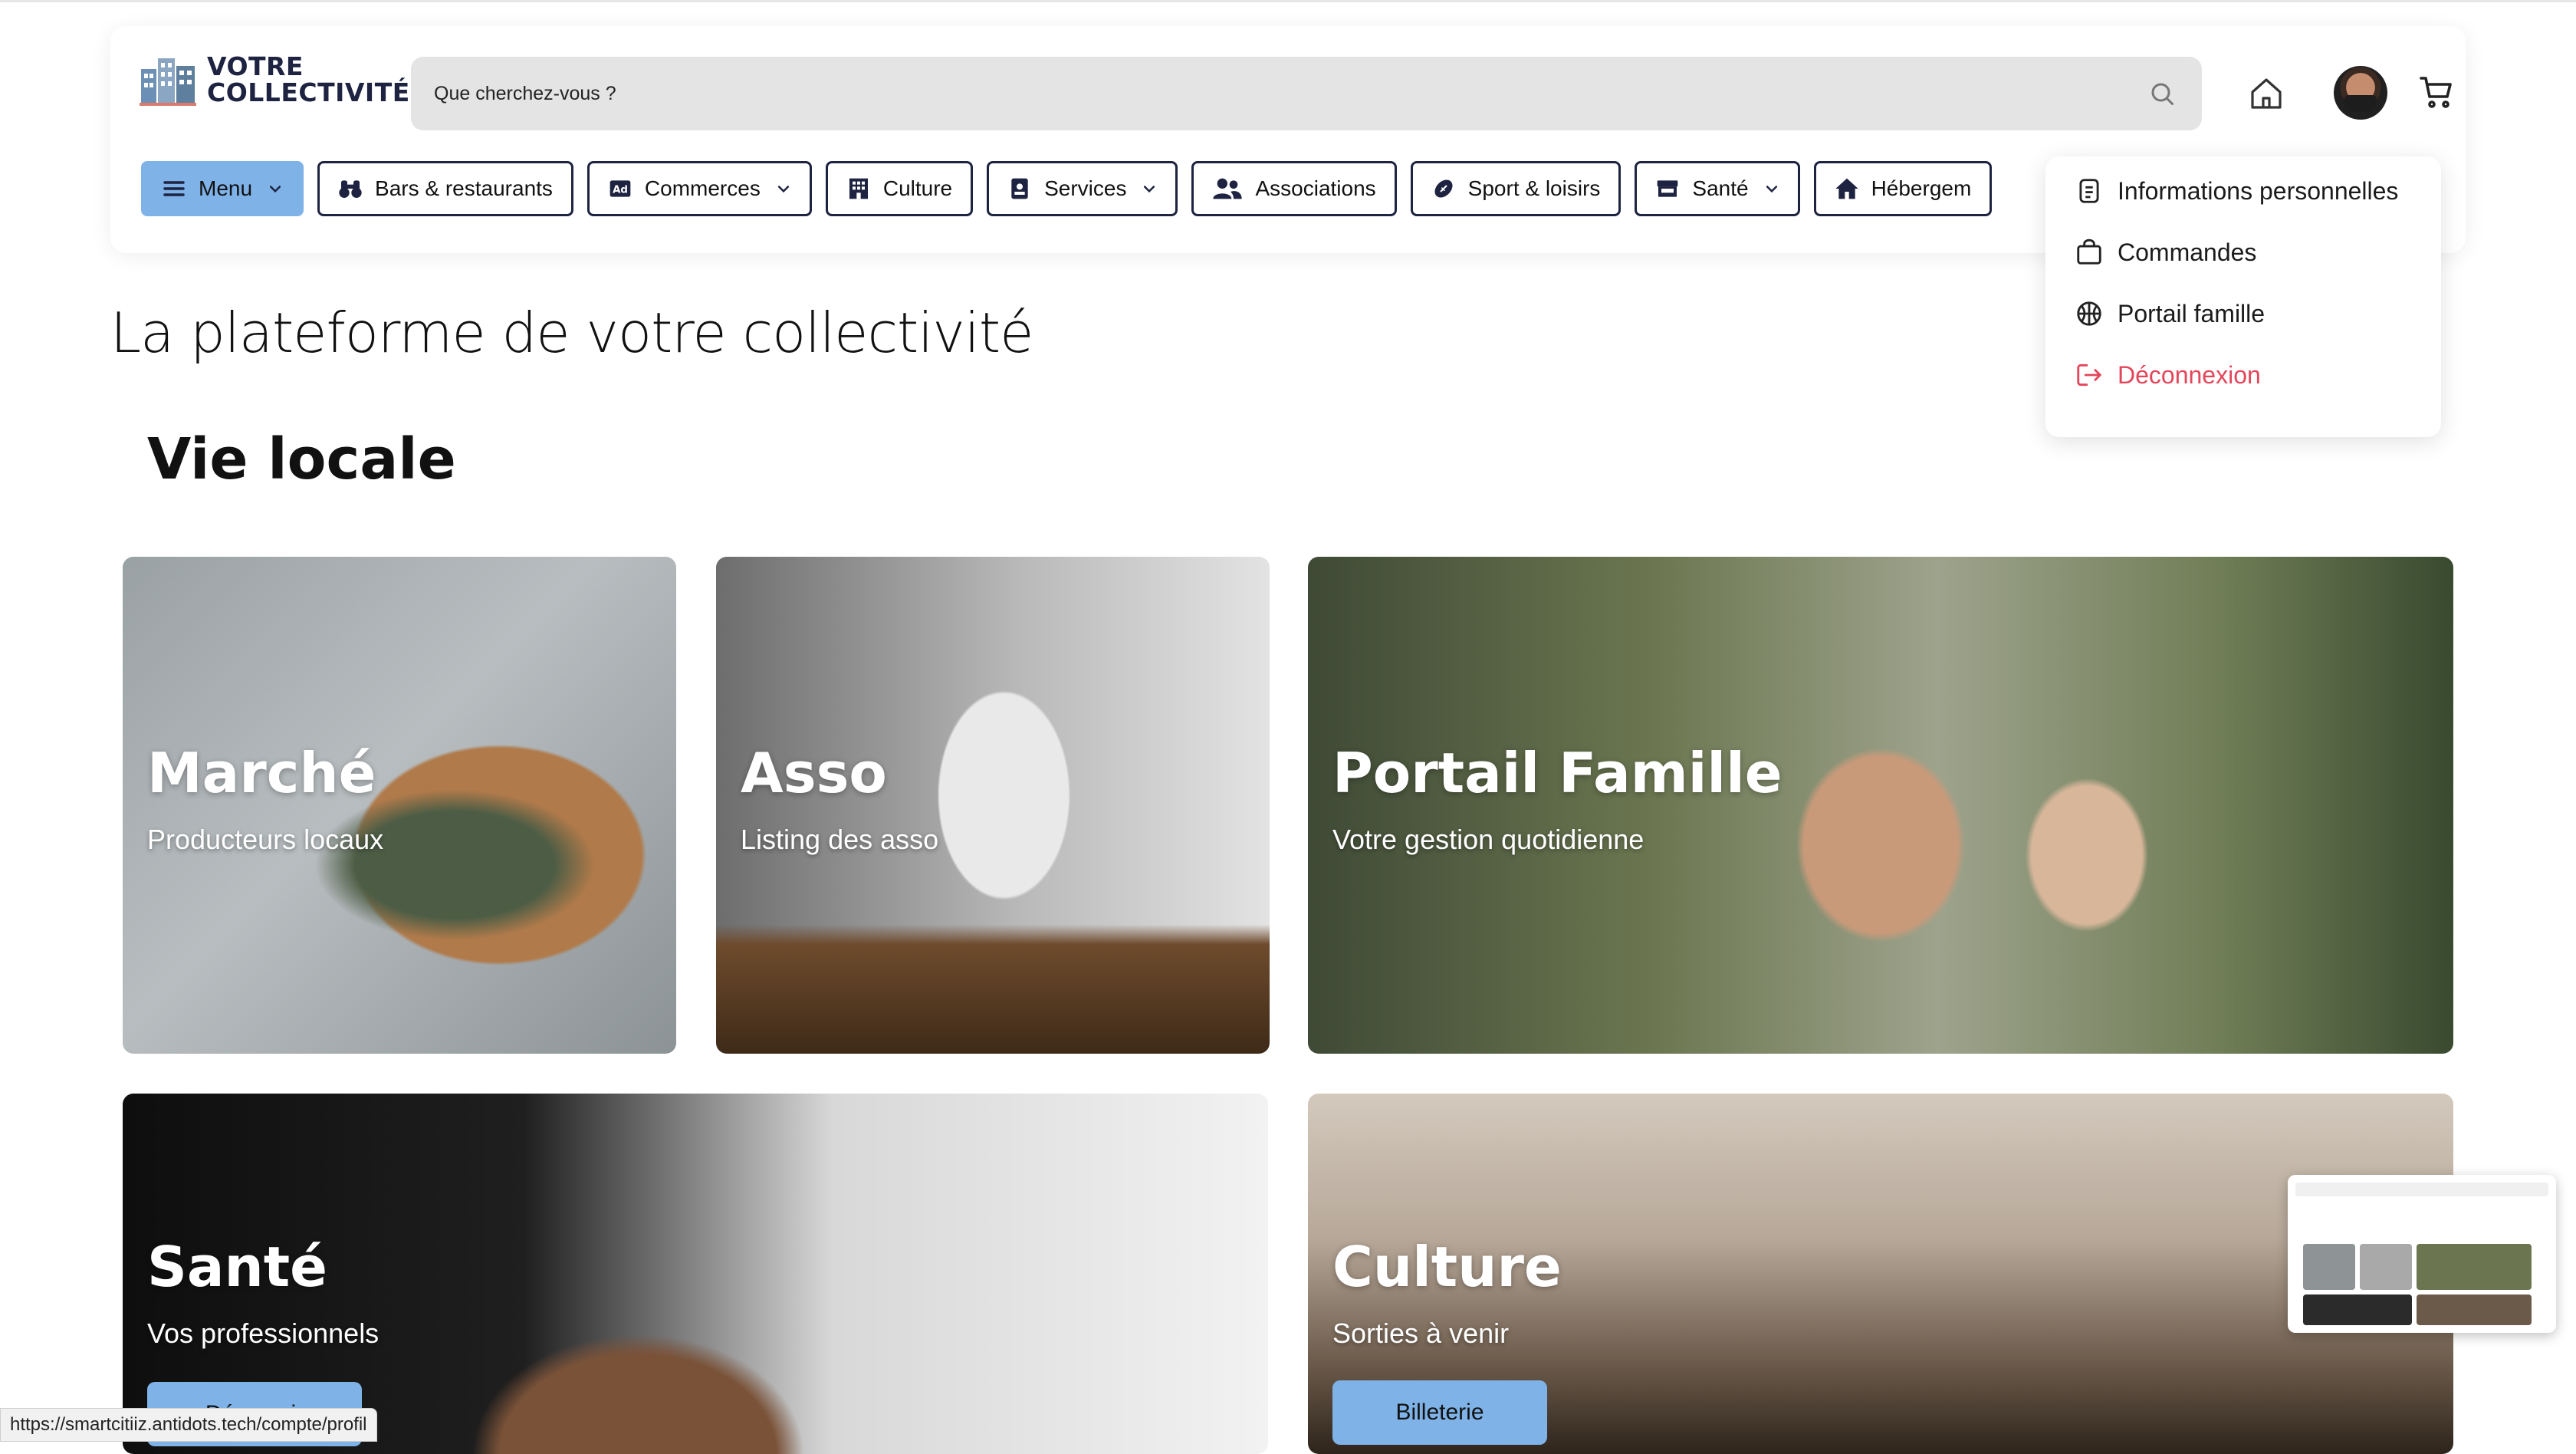 The image size is (2576, 1454). I want to click on card-subtitle: Vos professionnels, so click(264, 1333).